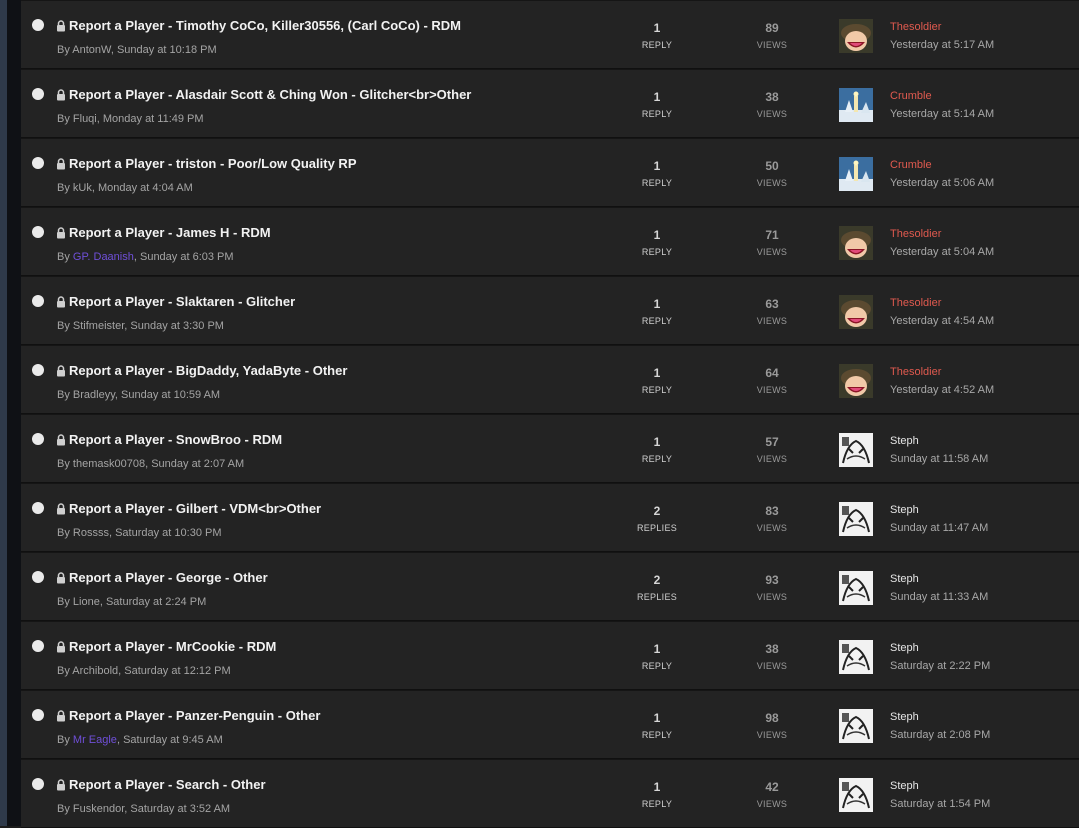 This screenshot has height=828, width=1079. I want to click on thread-author-link: kUk, so click(82, 188).